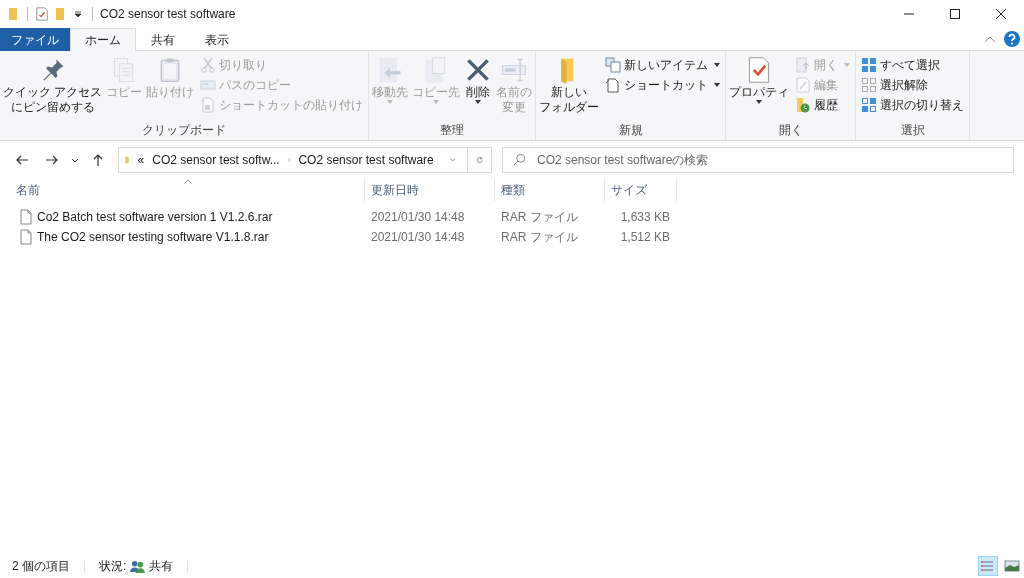 The height and width of the screenshot is (578, 1024). I want to click on window-title: CO2 sensor test software, so click(168, 14).